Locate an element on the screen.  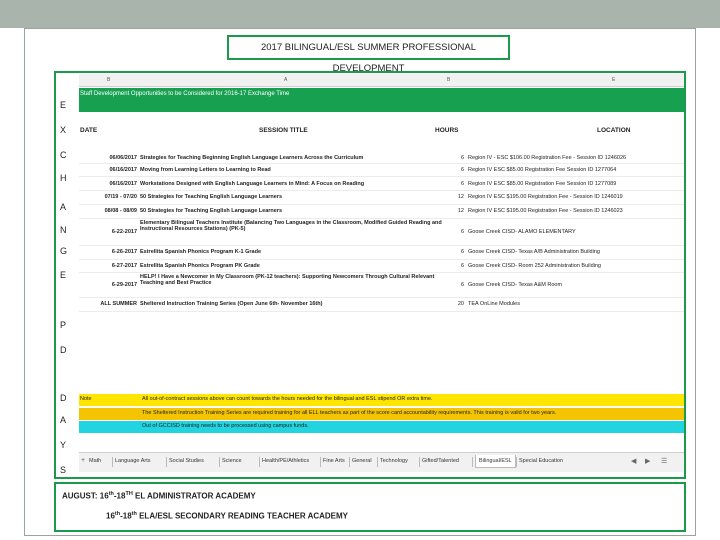
header-location: LOCATION is located at coordinates (613, 130).